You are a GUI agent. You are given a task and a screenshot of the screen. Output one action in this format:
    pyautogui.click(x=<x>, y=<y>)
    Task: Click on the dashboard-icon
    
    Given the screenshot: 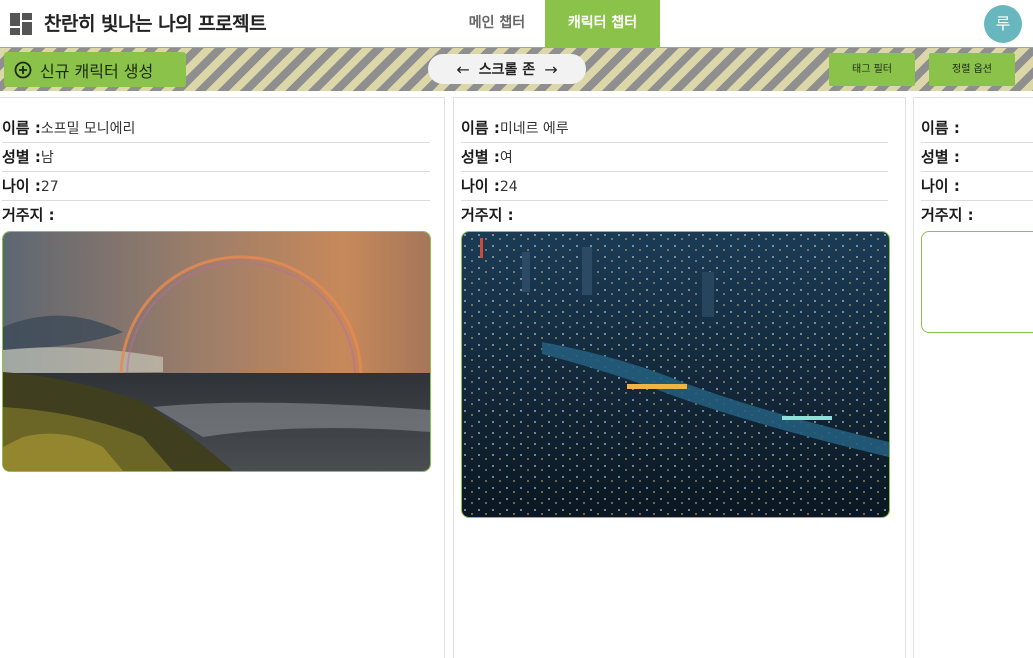 What is the action you would take?
    pyautogui.click(x=21, y=24)
    